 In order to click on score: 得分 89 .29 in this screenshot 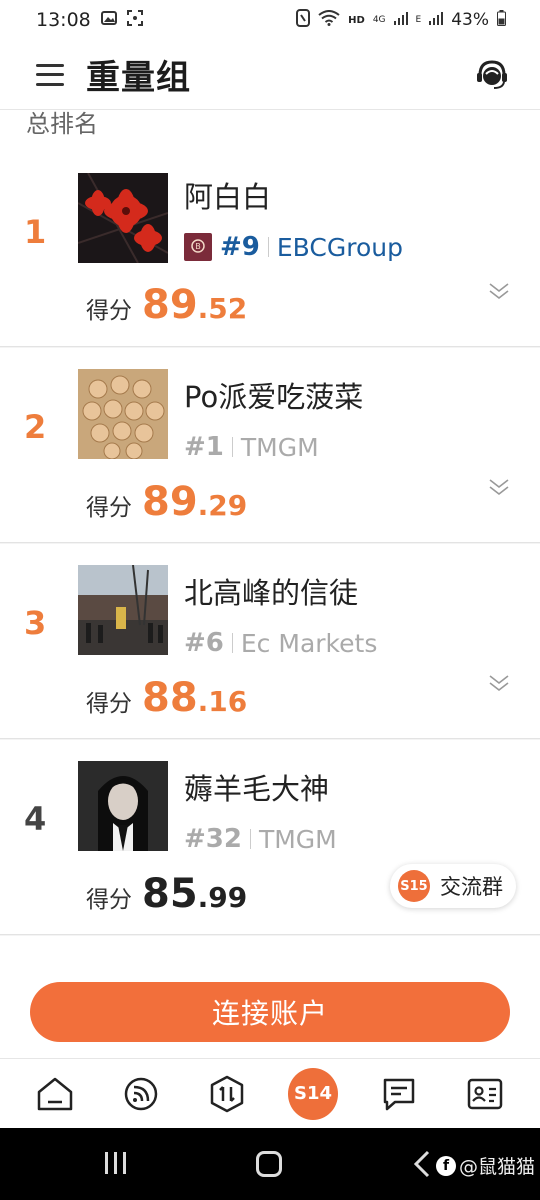, I will do `click(166, 502)`.